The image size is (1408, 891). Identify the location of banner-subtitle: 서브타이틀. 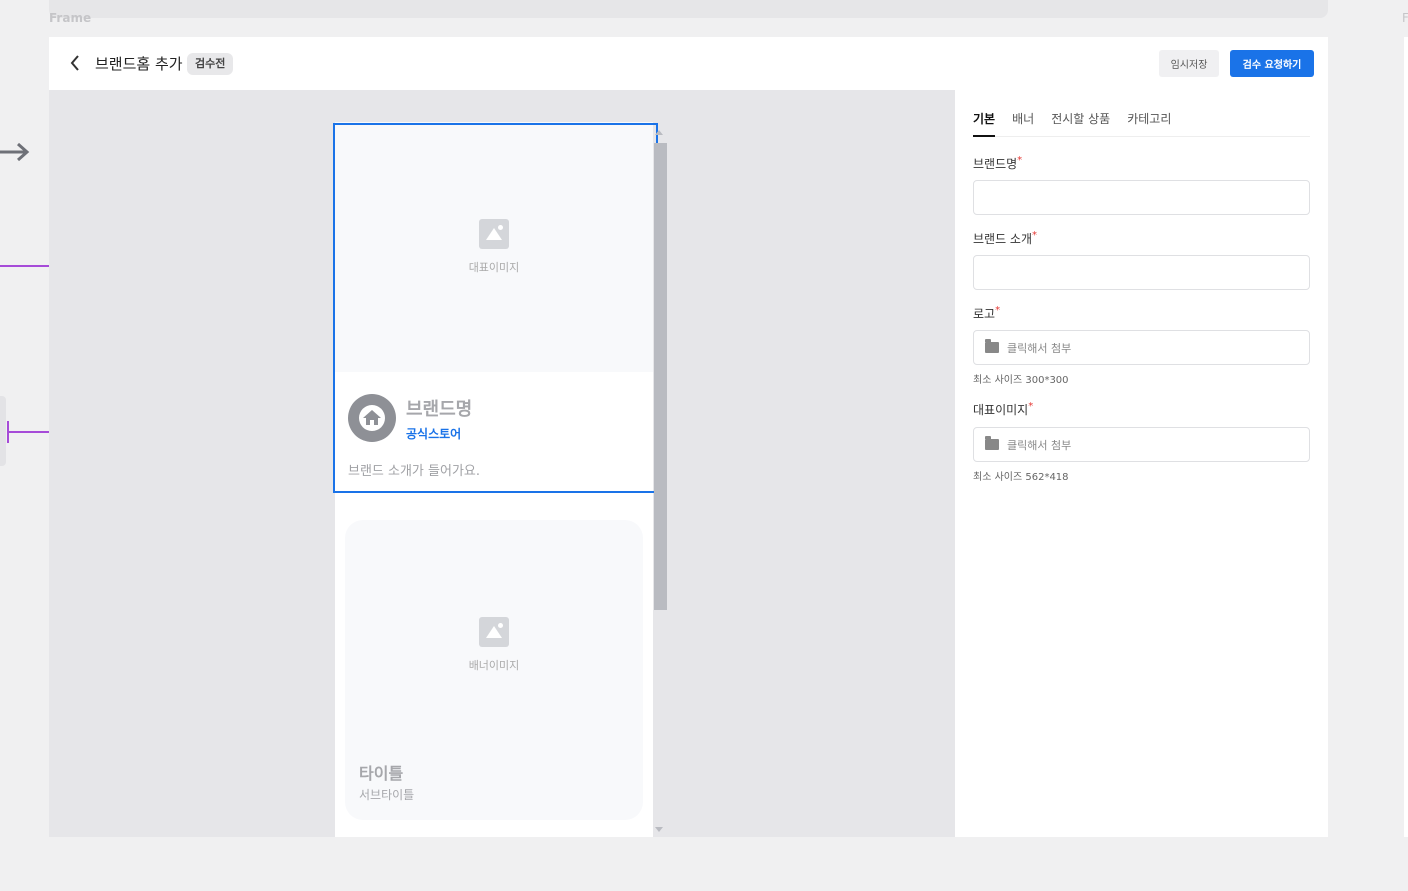
(387, 795).